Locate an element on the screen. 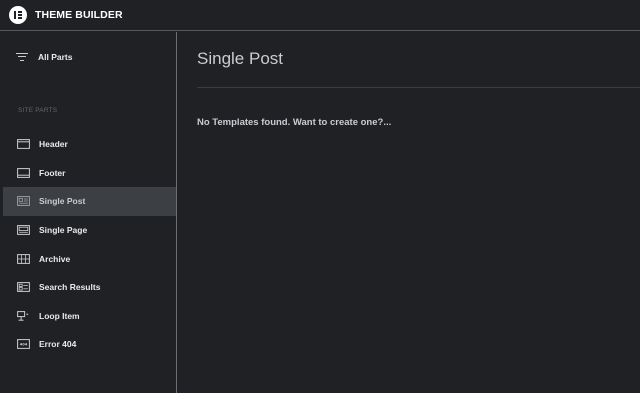 This screenshot has height=393, width=640. sidebar-item-label: Footer is located at coordinates (52, 172).